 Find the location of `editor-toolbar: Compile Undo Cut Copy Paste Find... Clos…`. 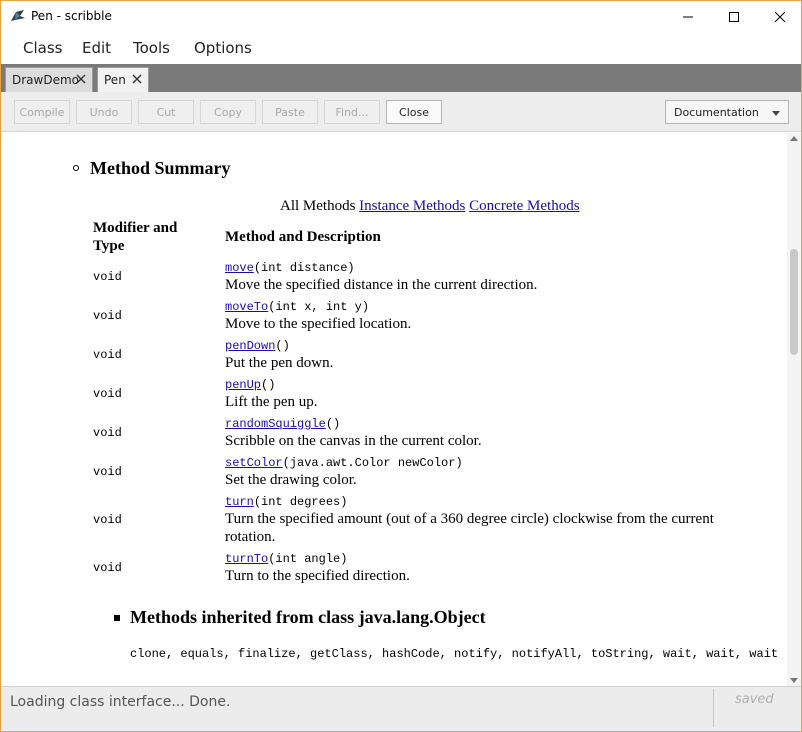

editor-toolbar: Compile Undo Cut Copy Paste Find... Clos… is located at coordinates (401, 112).